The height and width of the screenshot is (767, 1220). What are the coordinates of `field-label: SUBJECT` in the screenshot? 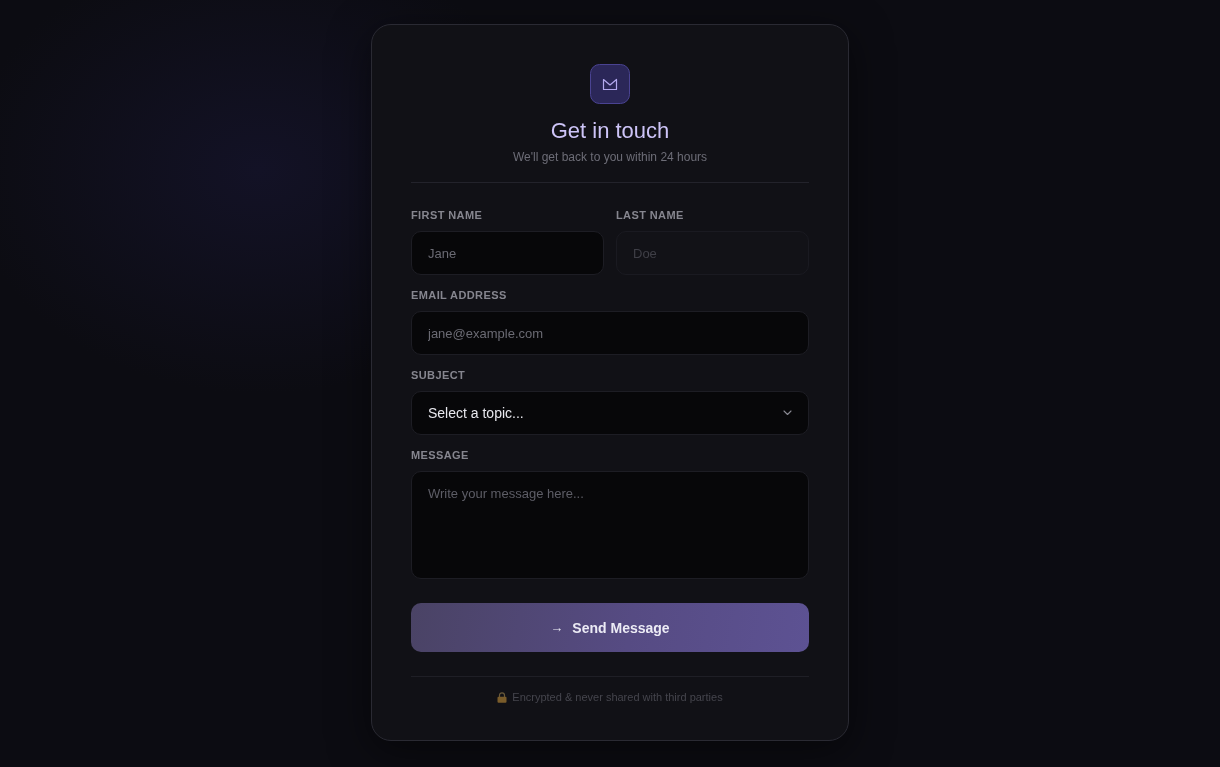 It's located at (439, 375).